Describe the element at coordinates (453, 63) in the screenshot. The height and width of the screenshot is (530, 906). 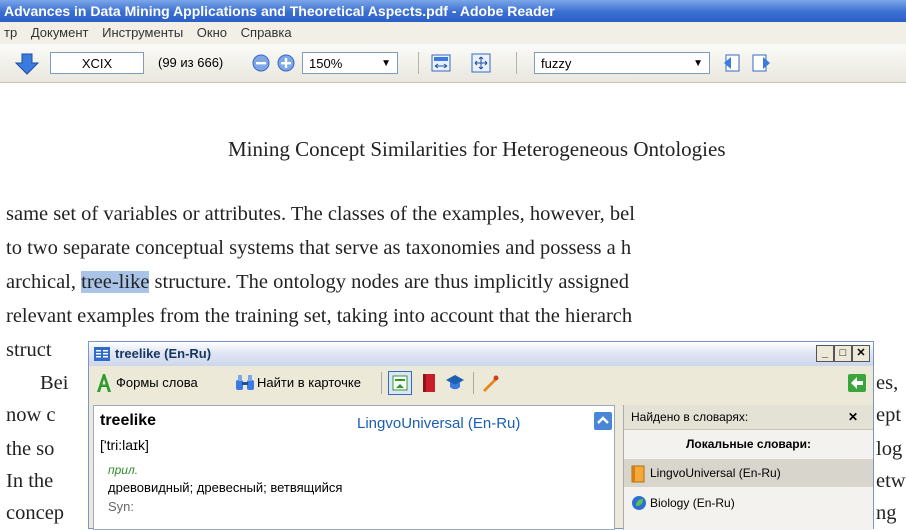
I see `toolbar: XCIX (99 из 666) 150% ▼ fuzzy ▼` at that location.